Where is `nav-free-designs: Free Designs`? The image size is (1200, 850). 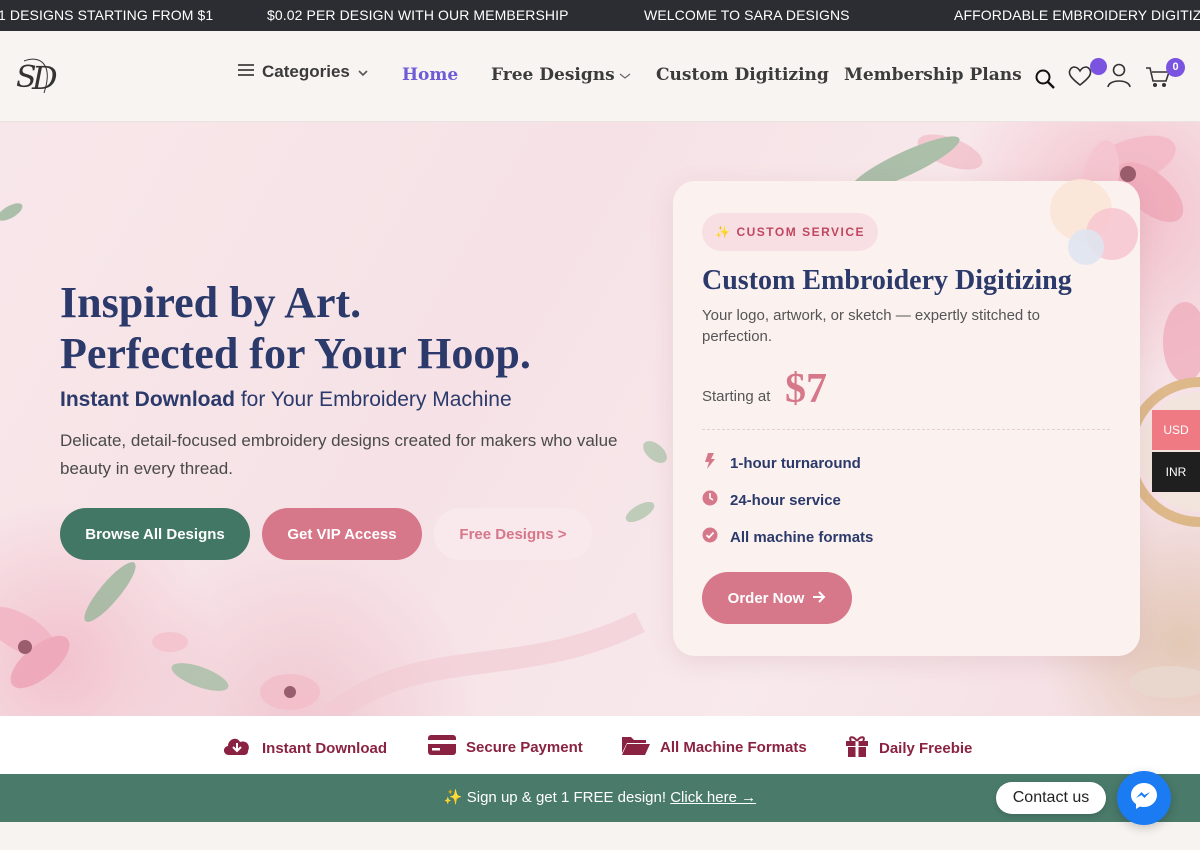 nav-free-designs: Free Designs is located at coordinates (561, 75).